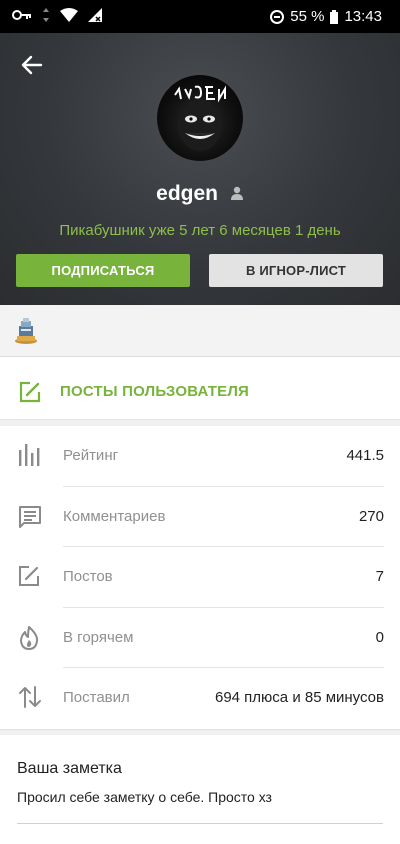 The width and height of the screenshot is (400, 844). I want to click on stat-label: Рейтинг, so click(91, 455).